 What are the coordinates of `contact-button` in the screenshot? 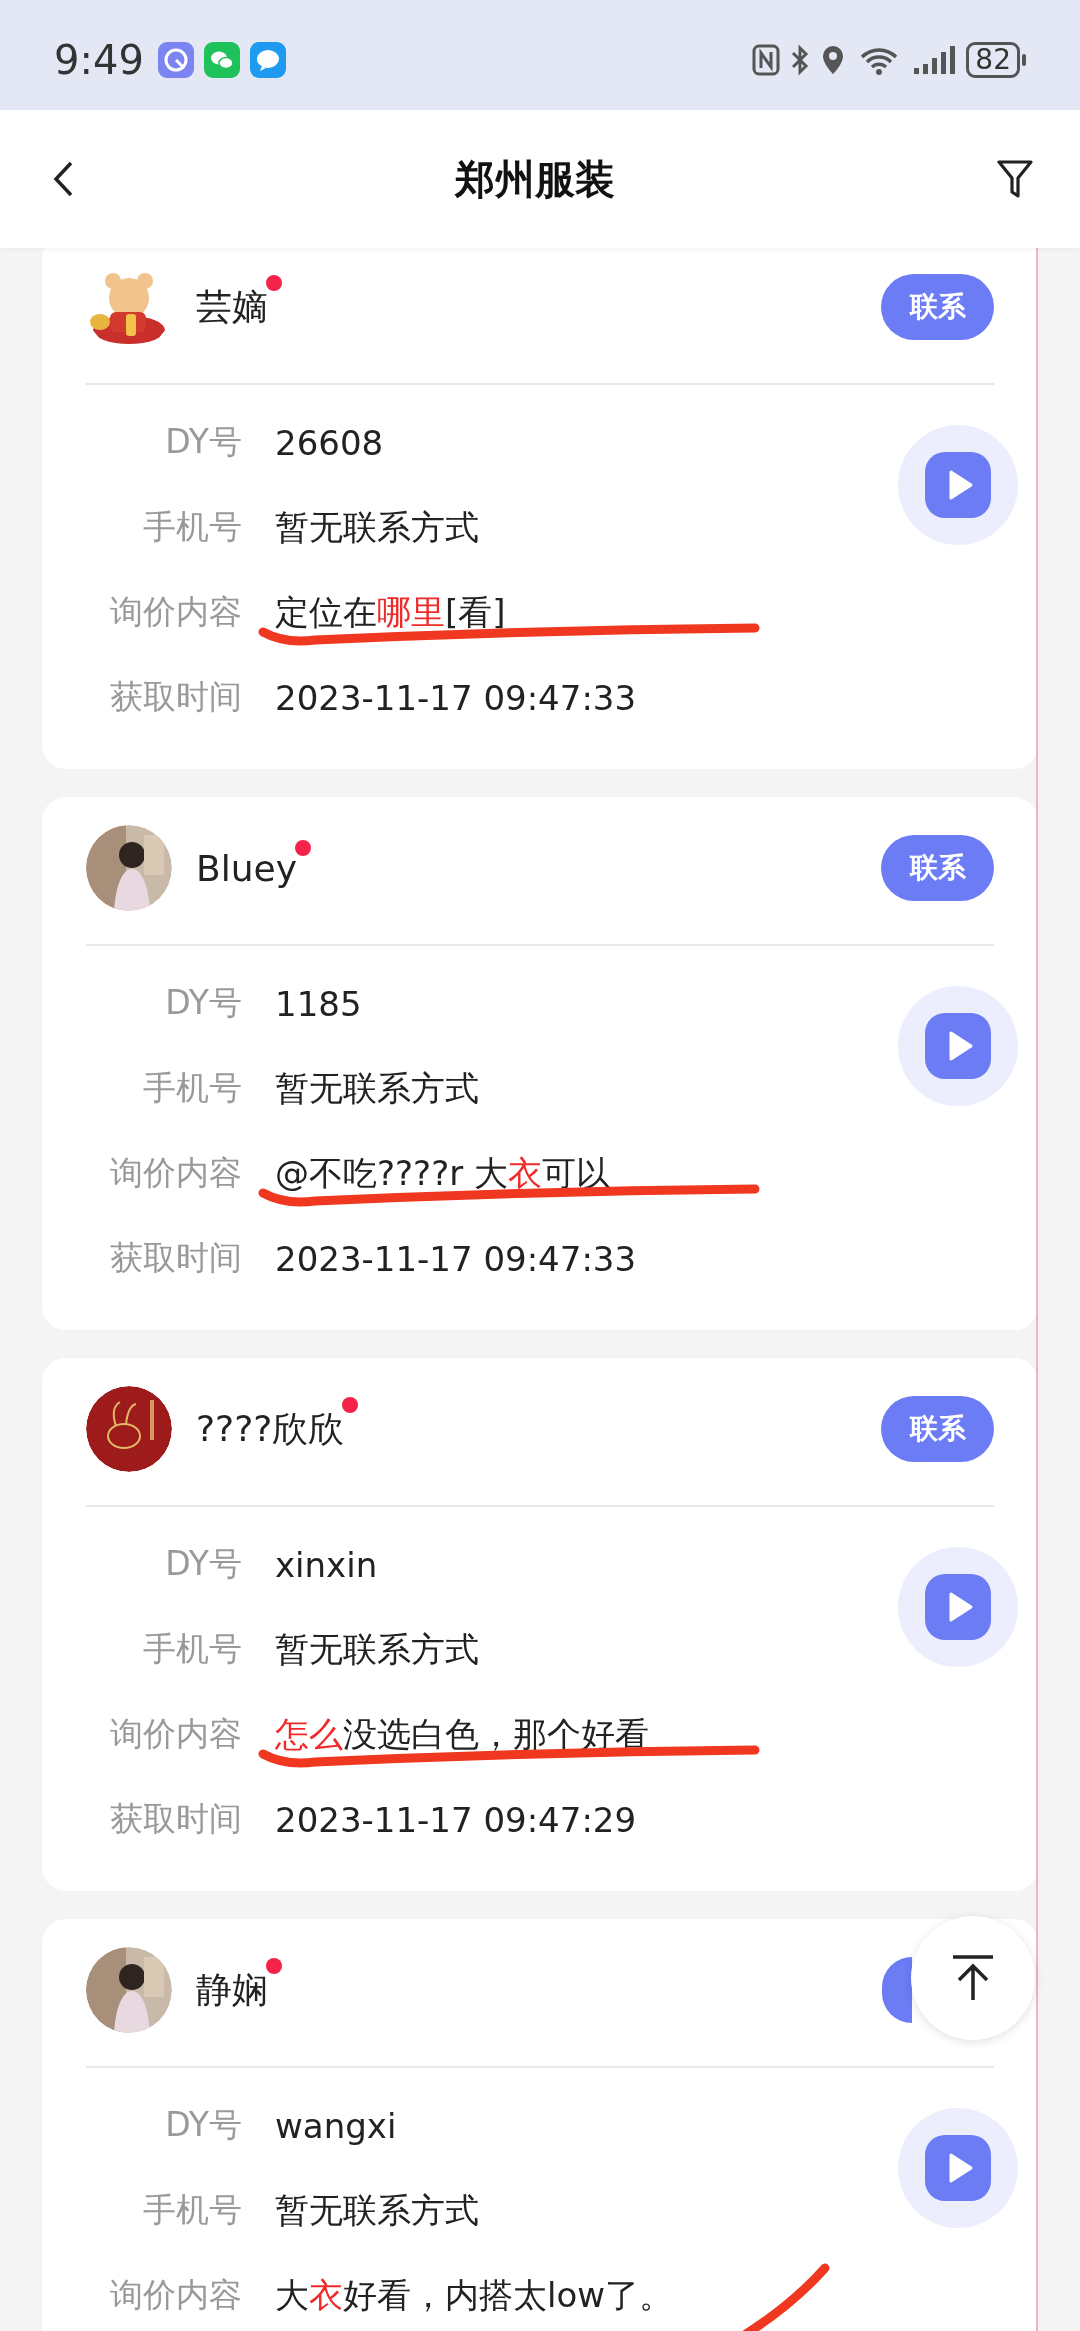 It's located at (897, 1990).